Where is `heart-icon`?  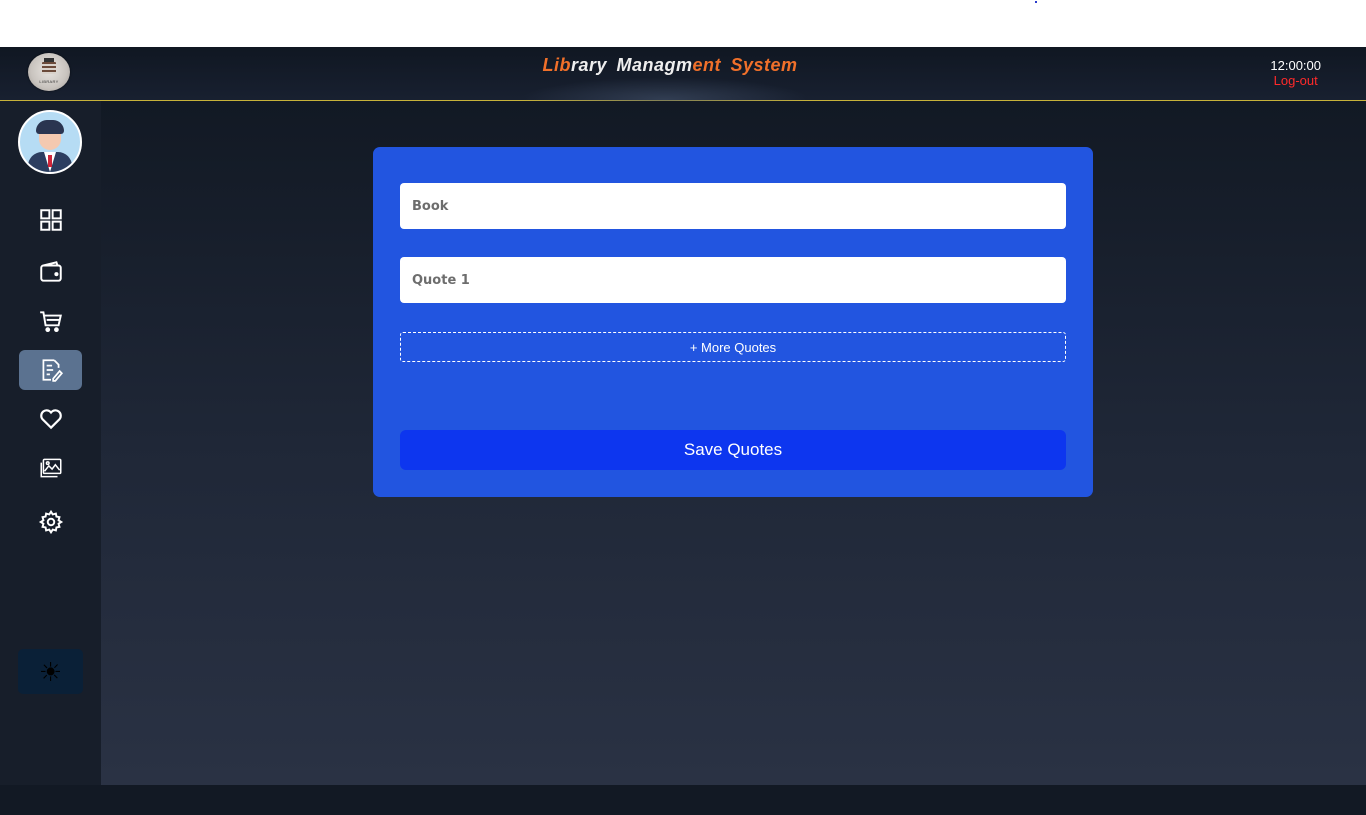 heart-icon is located at coordinates (50, 419).